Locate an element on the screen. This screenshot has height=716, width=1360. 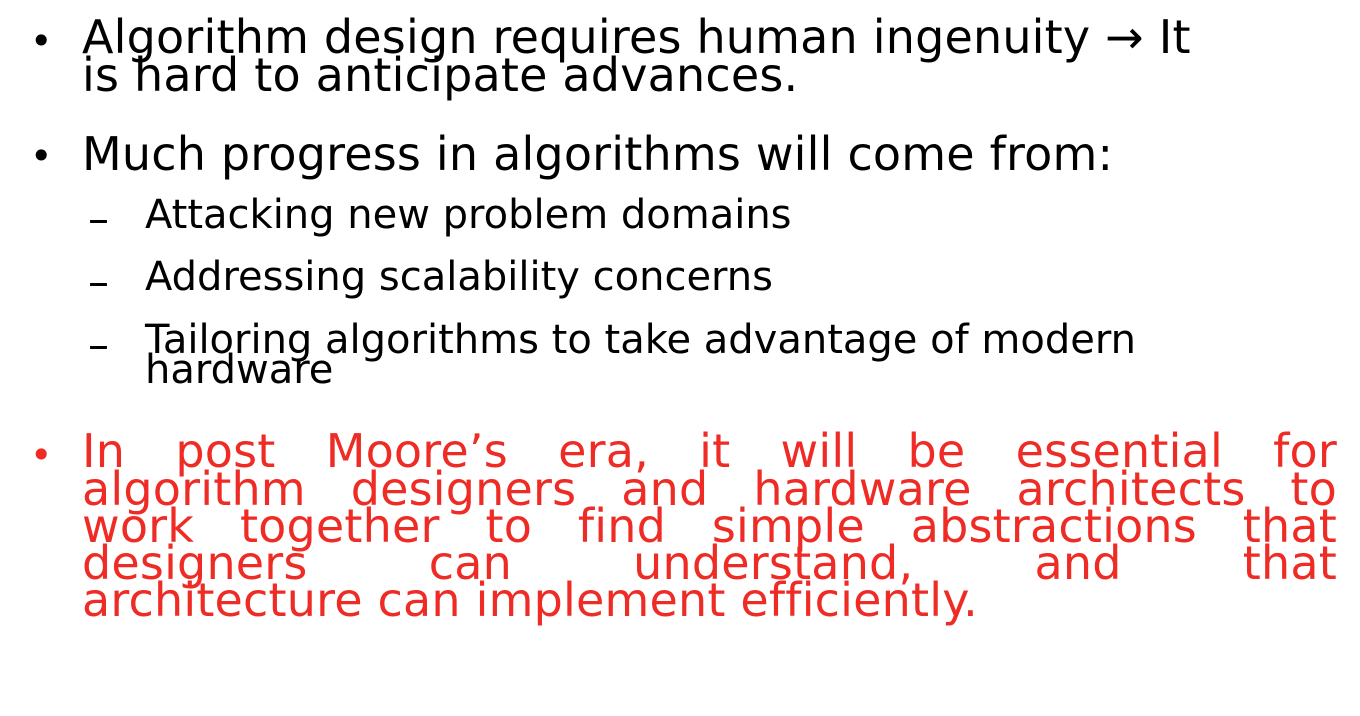
sub-item-marker-3: – is located at coordinates (98, 344).